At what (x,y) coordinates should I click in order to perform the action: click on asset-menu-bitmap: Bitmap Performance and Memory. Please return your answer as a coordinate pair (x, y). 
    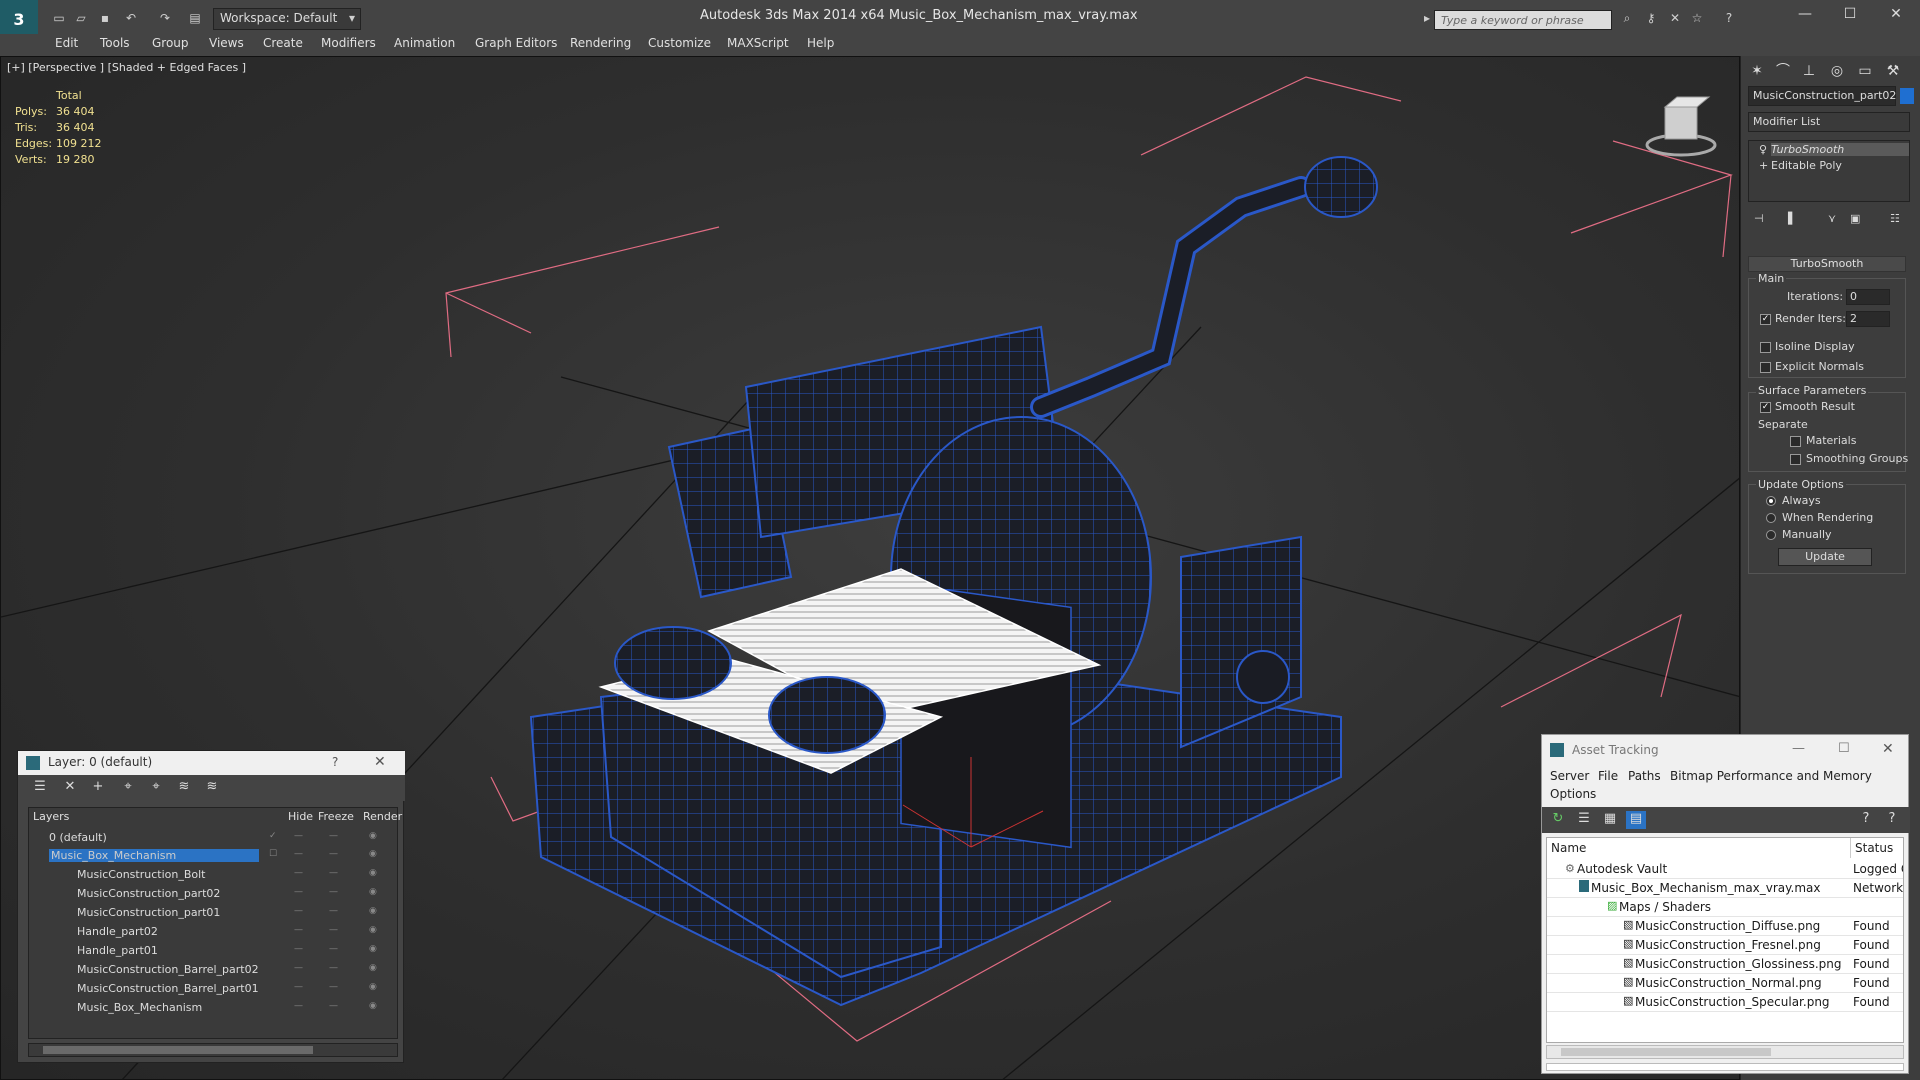
    Looking at the image, I should click on (1771, 776).